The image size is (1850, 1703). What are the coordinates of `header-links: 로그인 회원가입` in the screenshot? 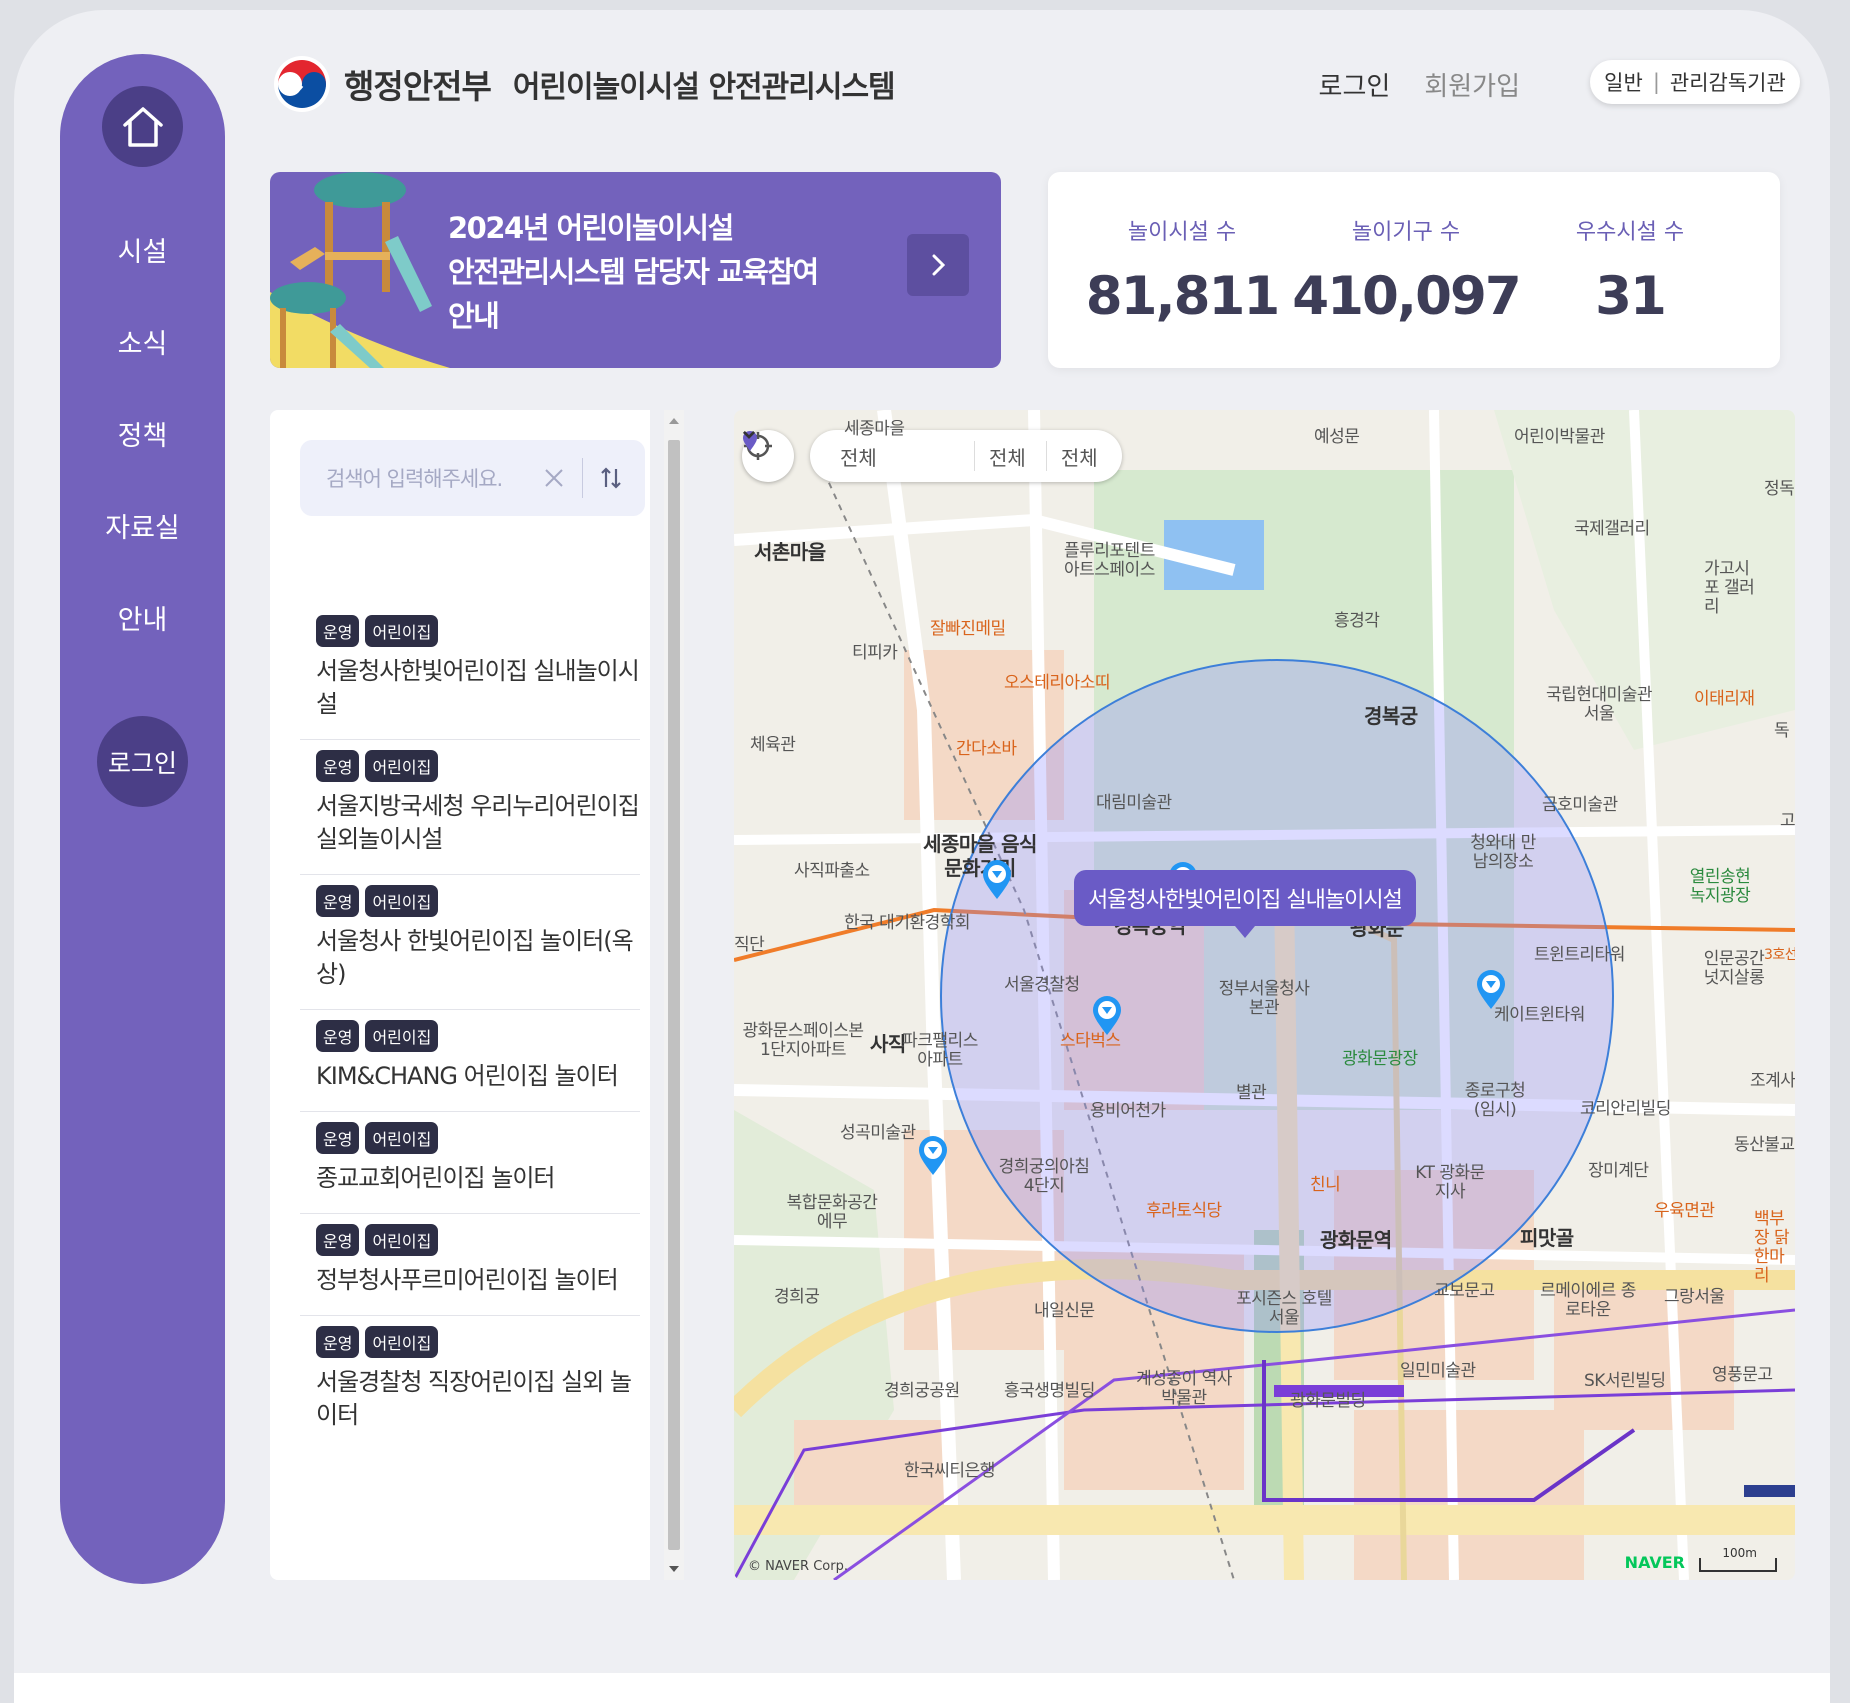 It's located at (1419, 84).